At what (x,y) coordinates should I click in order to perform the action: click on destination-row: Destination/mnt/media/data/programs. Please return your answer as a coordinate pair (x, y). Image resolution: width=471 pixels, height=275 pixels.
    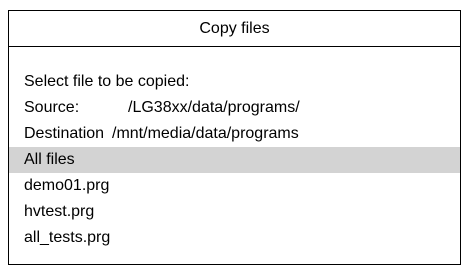
    Looking at the image, I should click on (234, 134).